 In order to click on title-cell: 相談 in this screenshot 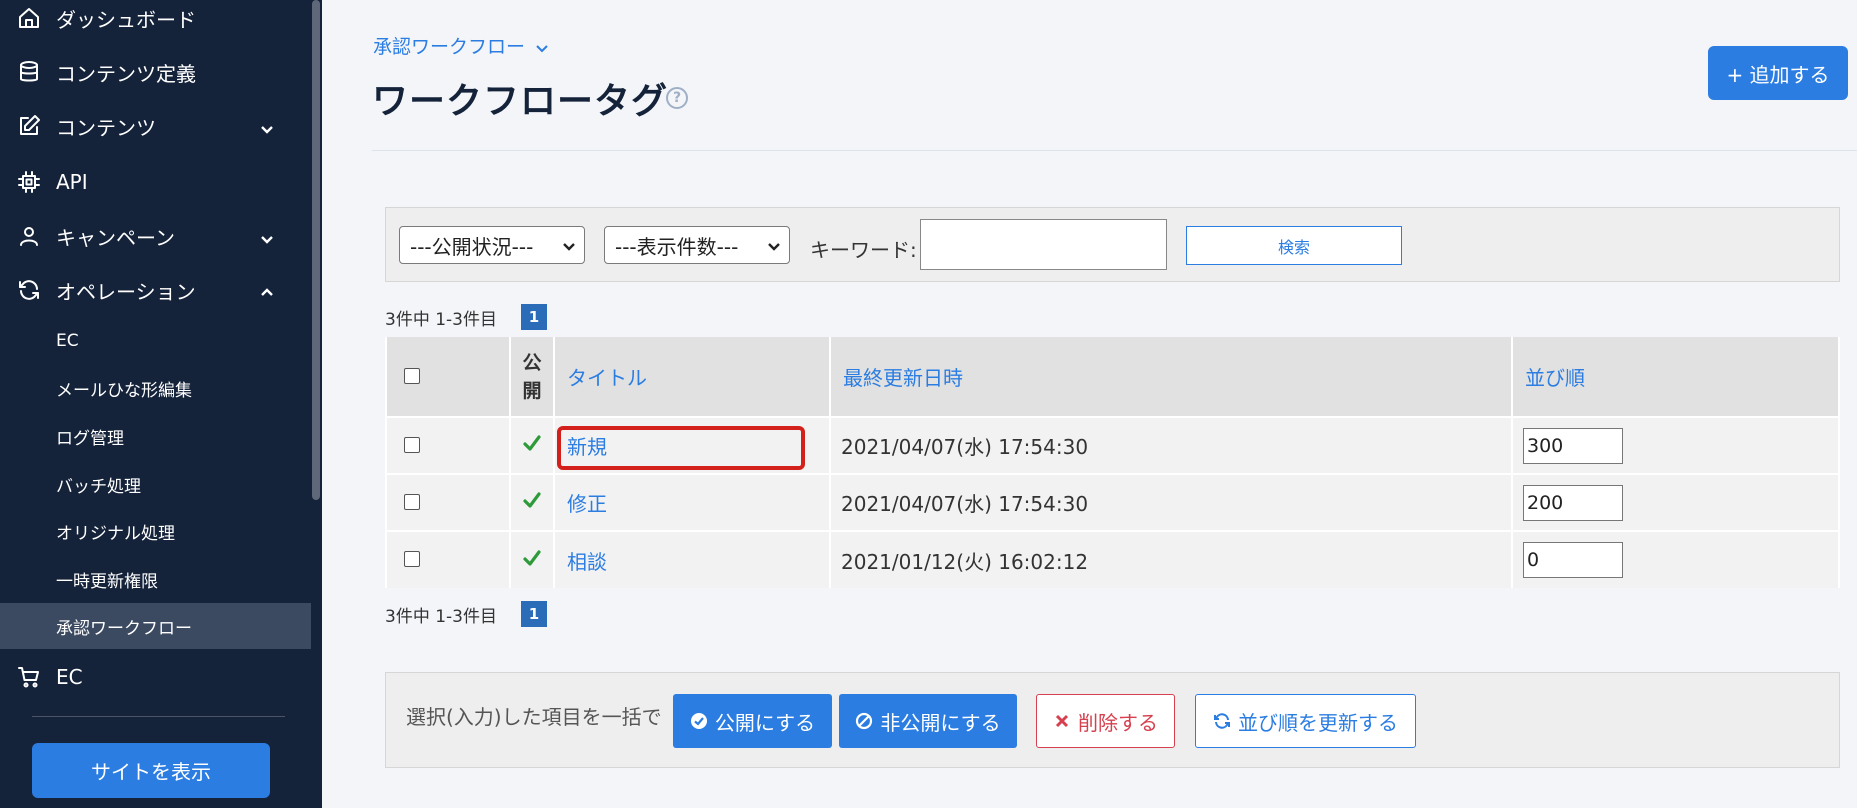, I will do `click(692, 559)`.